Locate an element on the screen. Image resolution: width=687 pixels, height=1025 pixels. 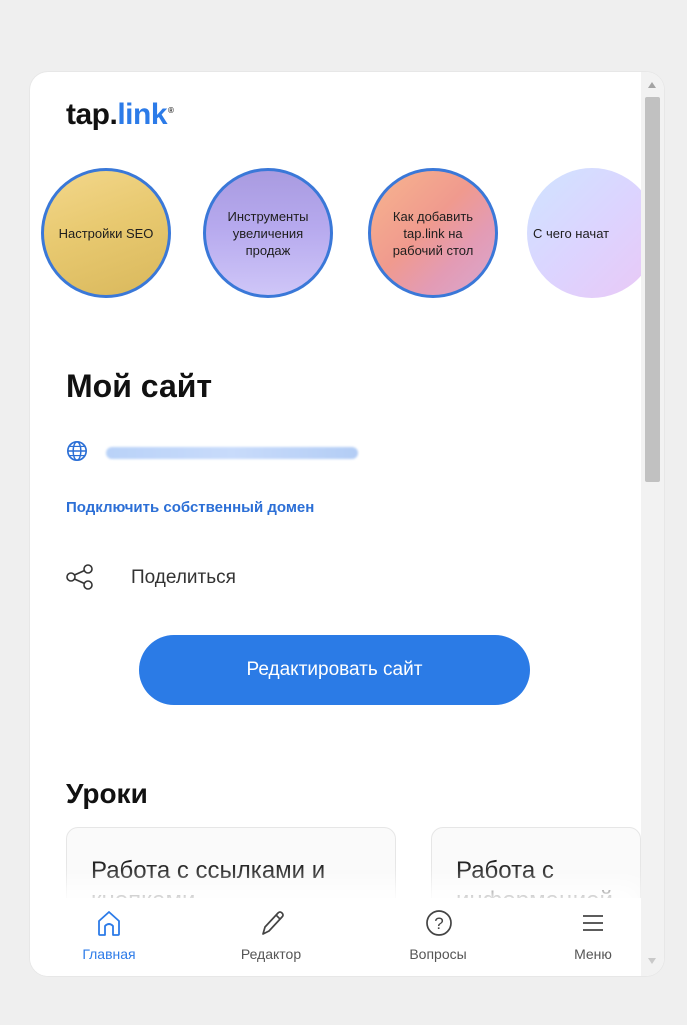
lessons-title: Уроки is located at coordinates (107, 793).